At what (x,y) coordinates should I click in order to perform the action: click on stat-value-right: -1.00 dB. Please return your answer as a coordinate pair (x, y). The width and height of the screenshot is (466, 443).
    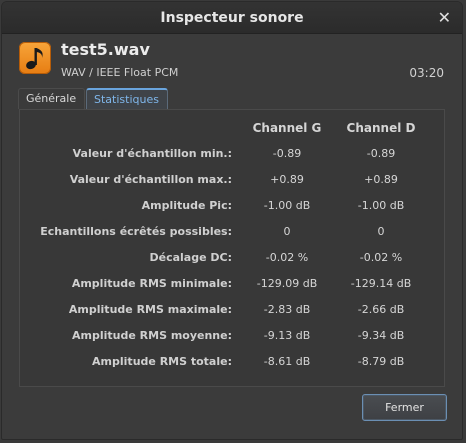
    Looking at the image, I should click on (381, 205).